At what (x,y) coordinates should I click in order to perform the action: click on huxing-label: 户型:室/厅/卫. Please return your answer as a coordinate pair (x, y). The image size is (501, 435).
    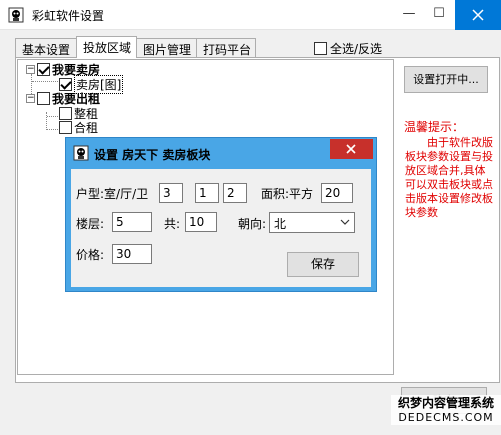
    Looking at the image, I should click on (112, 194).